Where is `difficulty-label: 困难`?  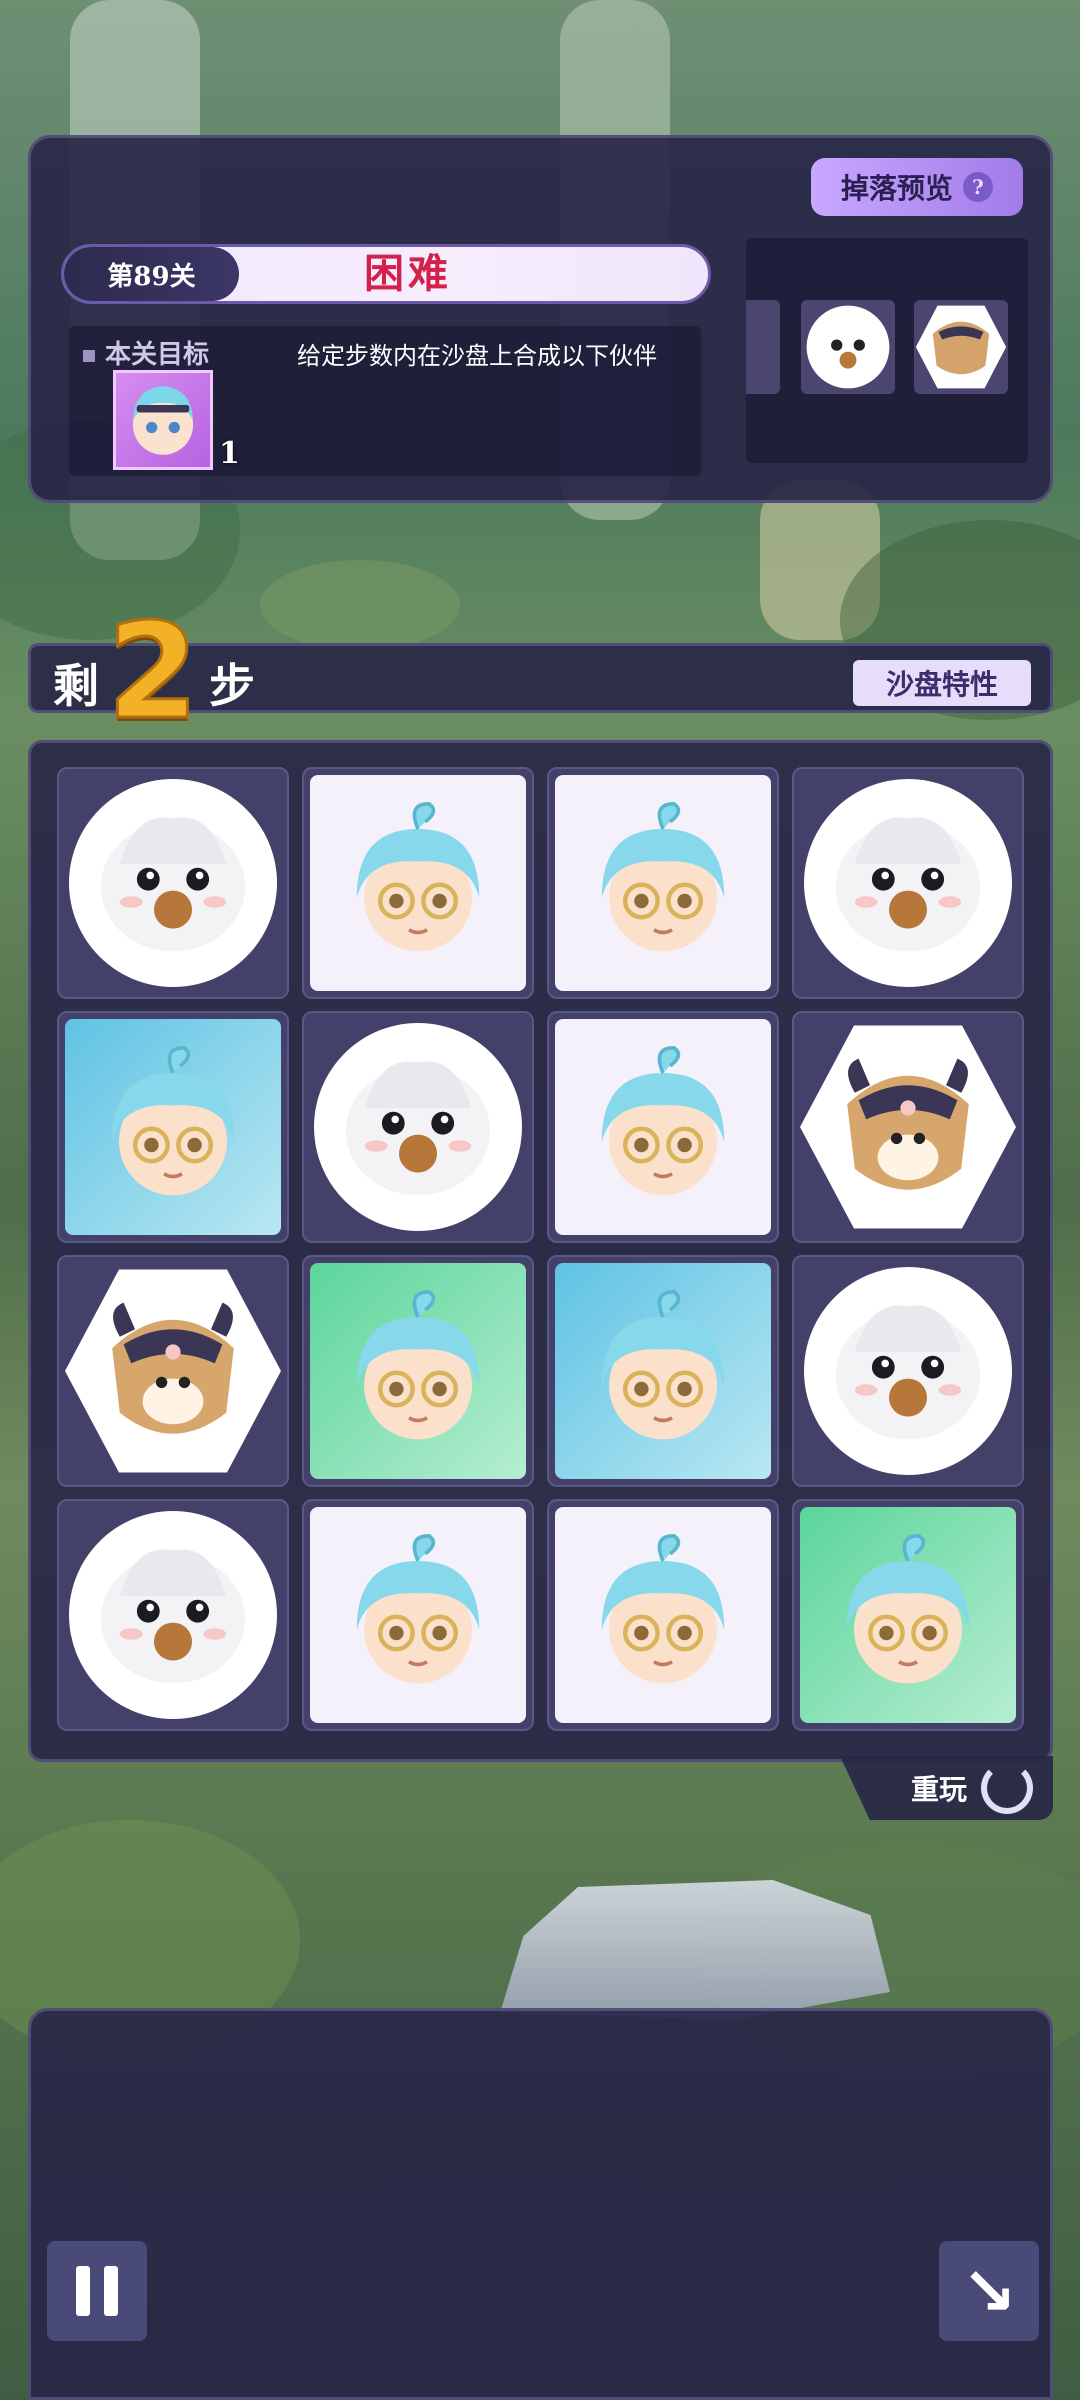 difficulty-label: 困难 is located at coordinates (408, 274).